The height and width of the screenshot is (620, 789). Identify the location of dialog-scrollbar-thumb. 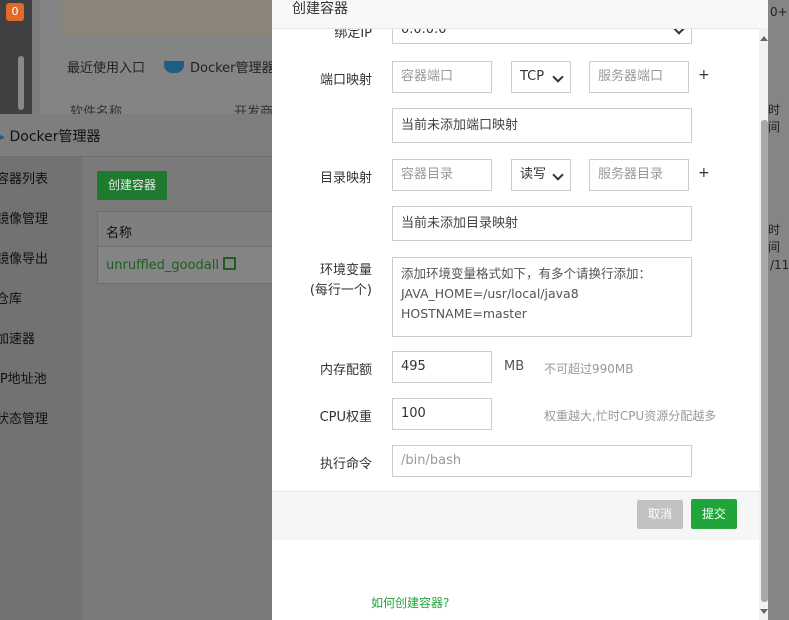
(764, 361).